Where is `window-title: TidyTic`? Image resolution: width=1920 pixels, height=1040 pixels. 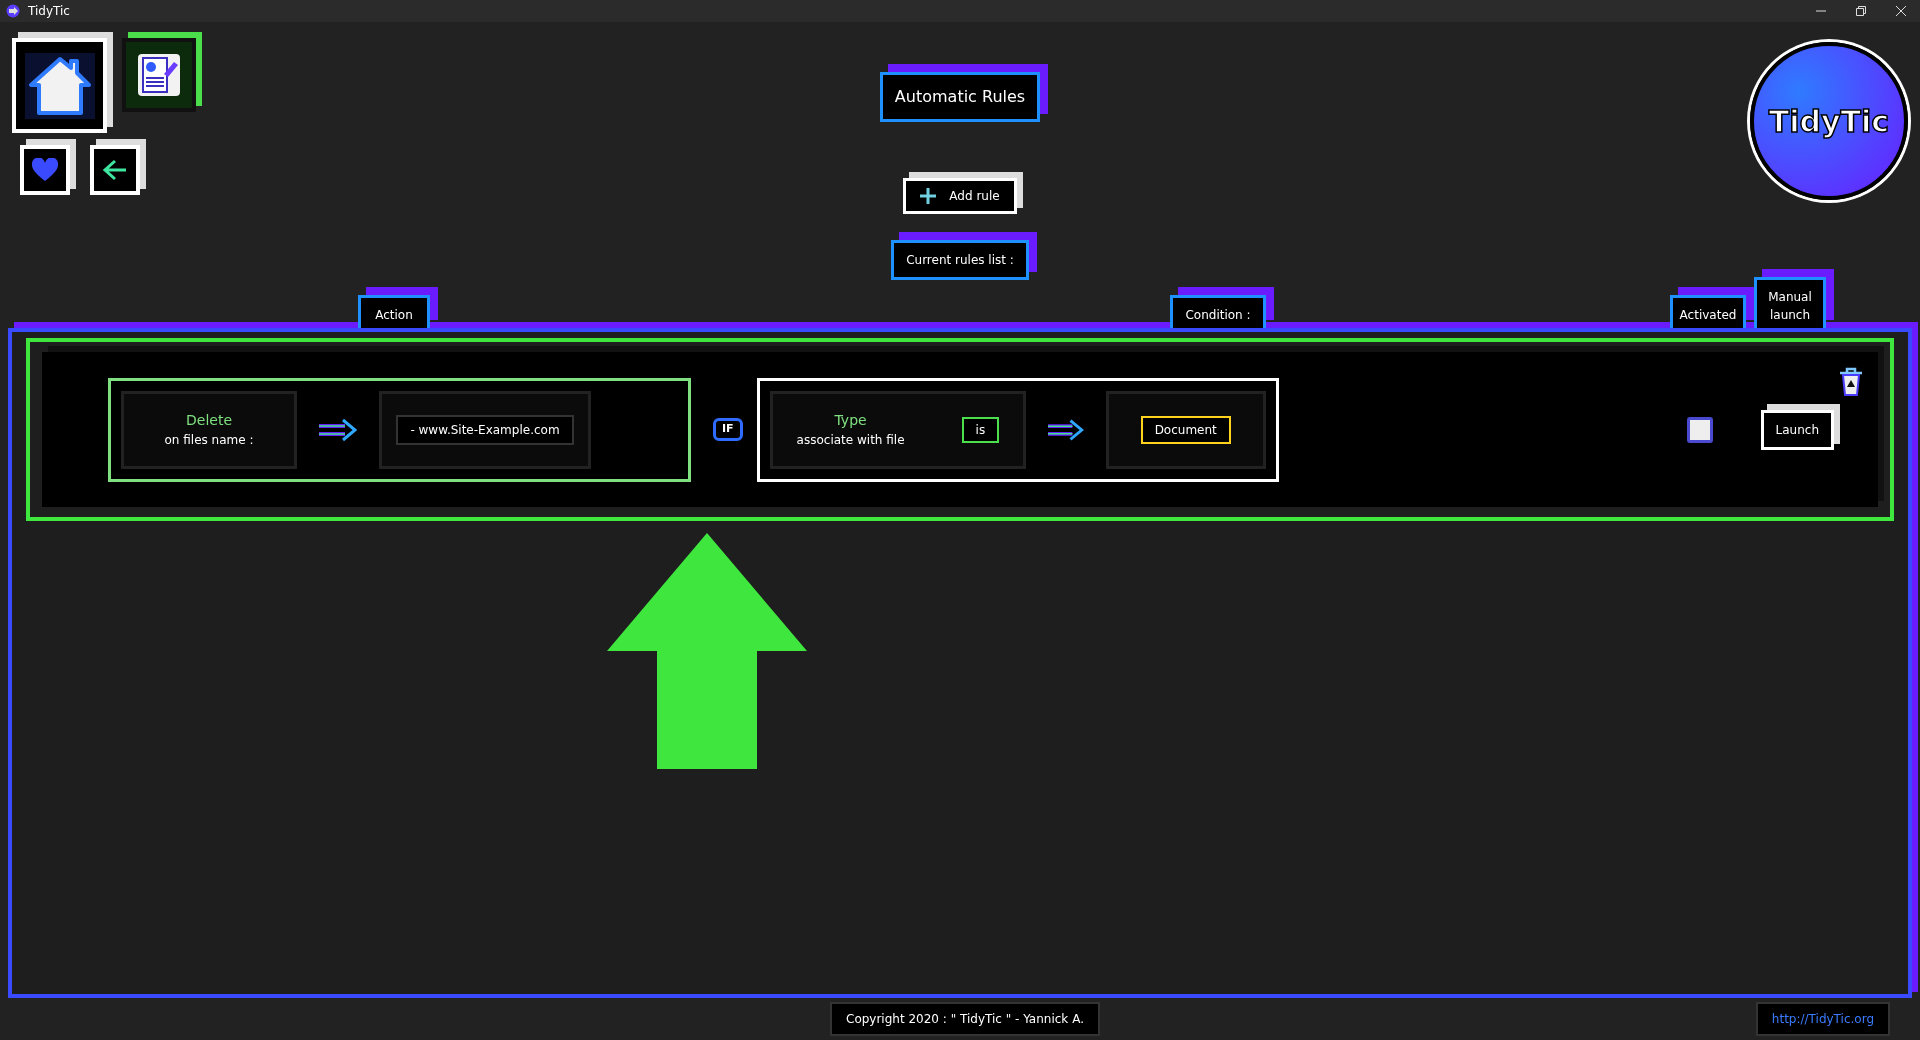
window-title: TidyTic is located at coordinates (49, 11).